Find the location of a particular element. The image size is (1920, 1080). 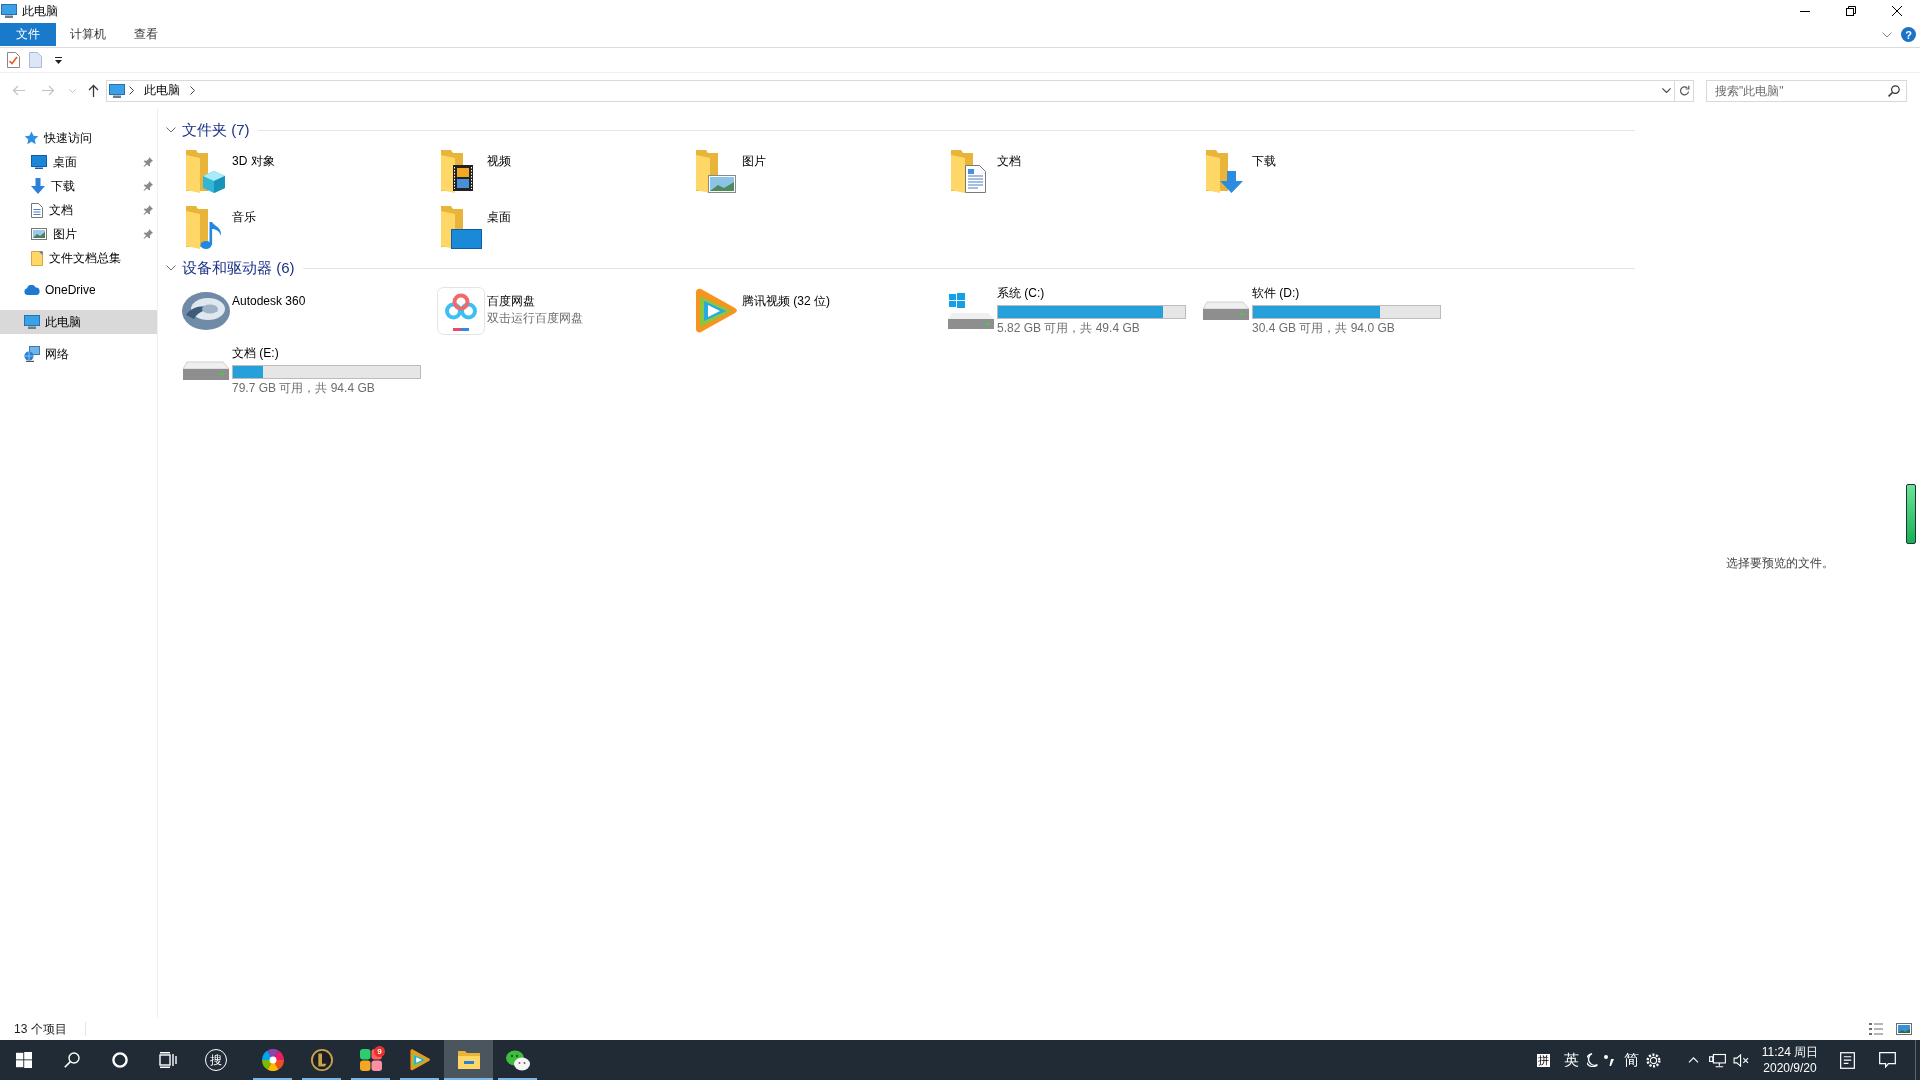

windows-drive-icon is located at coordinates (971, 311).